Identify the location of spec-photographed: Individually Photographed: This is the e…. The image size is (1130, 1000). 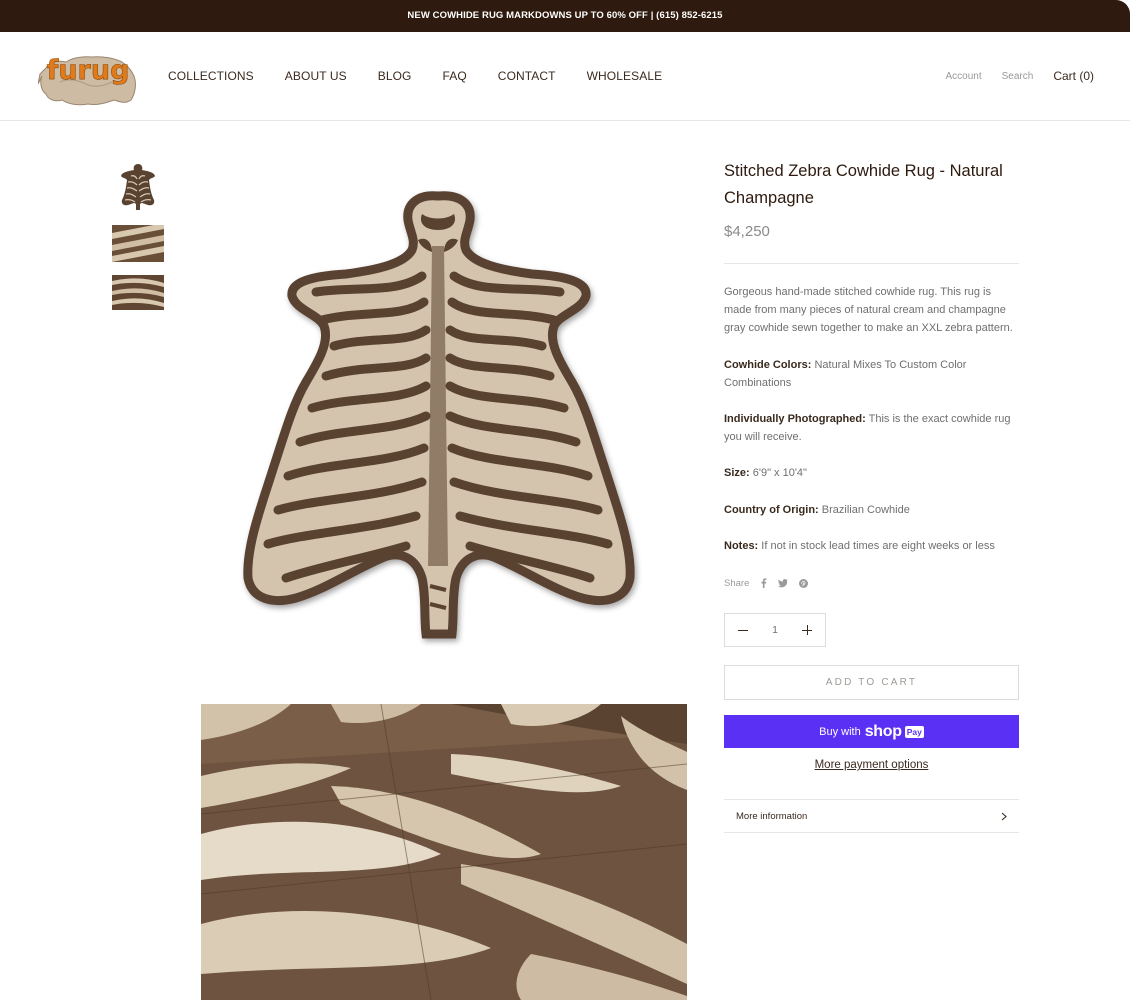
(867, 428).